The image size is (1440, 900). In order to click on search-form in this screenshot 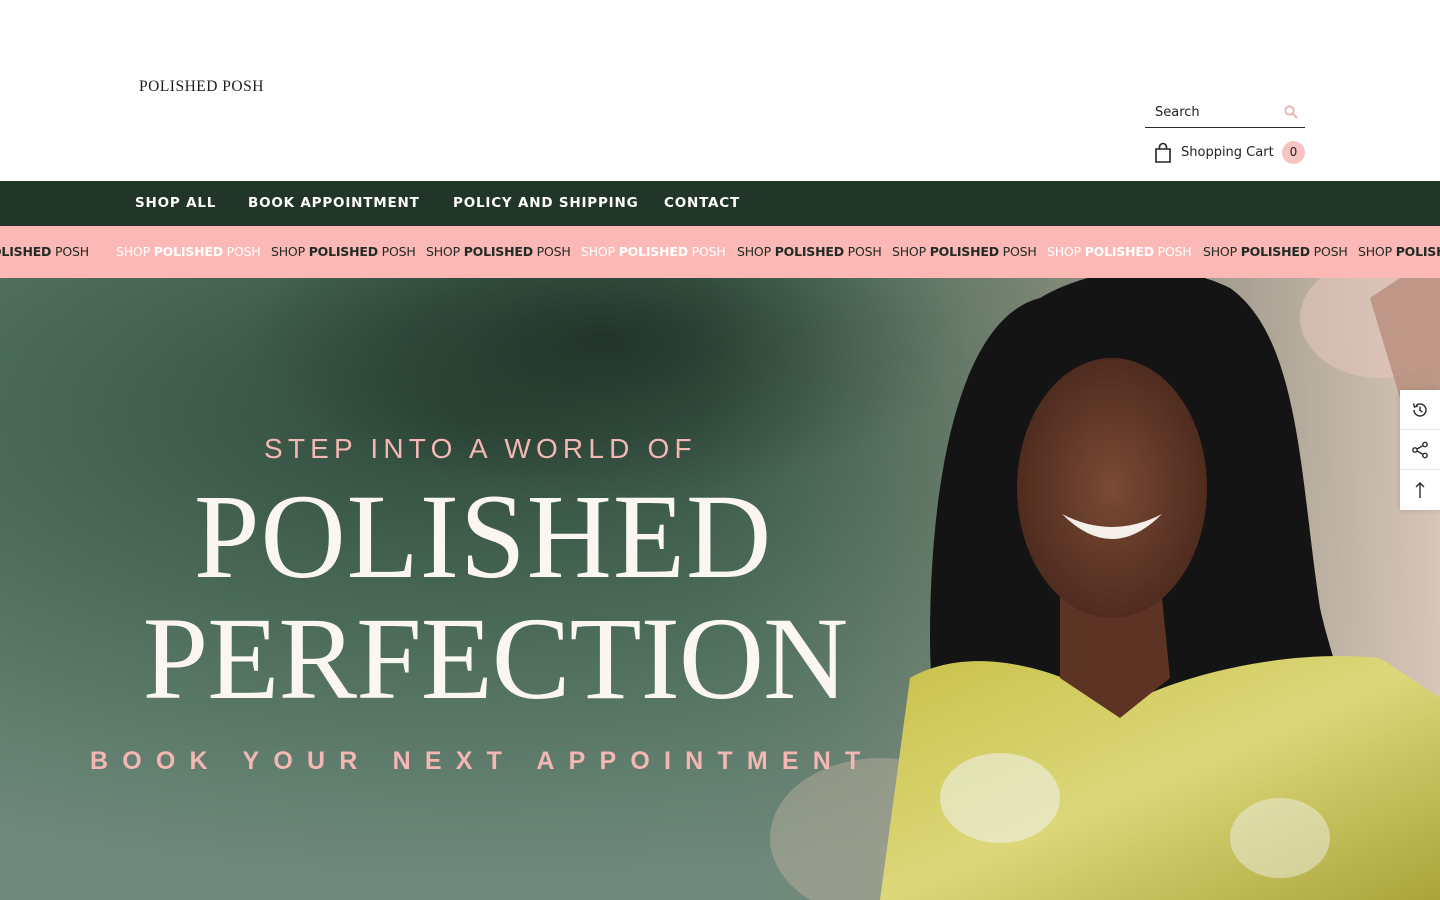, I will do `click(1225, 113)`.